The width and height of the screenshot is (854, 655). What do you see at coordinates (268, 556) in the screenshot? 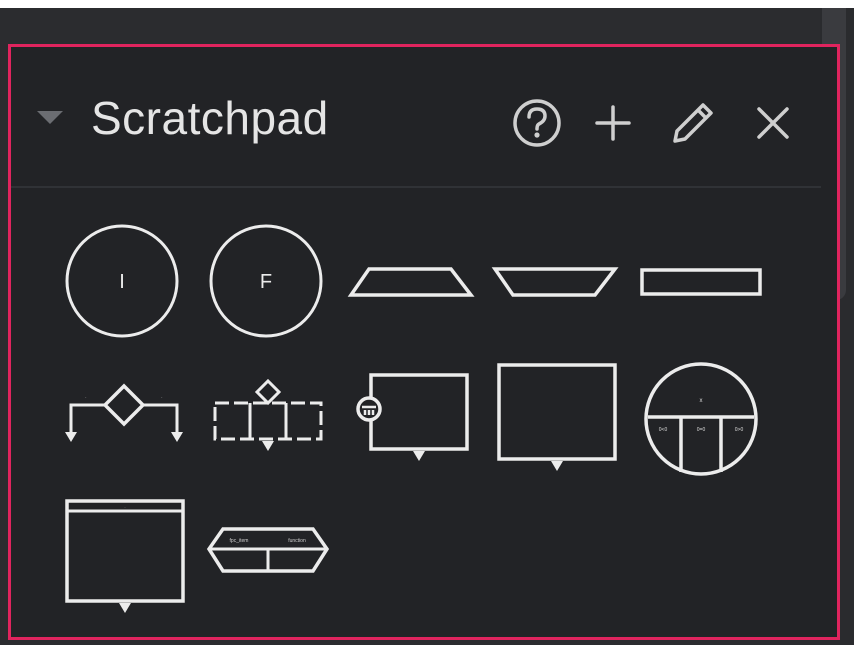
I see `split-hexagon-shape: fpc_item function` at bounding box center [268, 556].